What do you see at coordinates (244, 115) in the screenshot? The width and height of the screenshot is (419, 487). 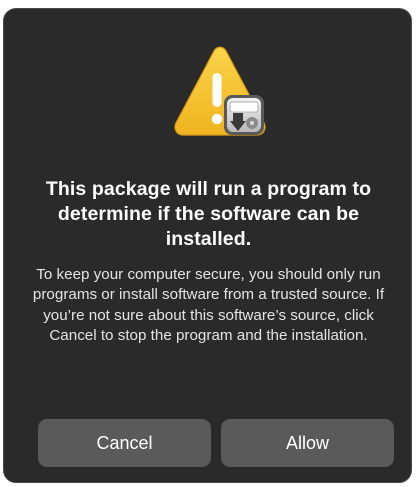 I see `disk-icon` at bounding box center [244, 115].